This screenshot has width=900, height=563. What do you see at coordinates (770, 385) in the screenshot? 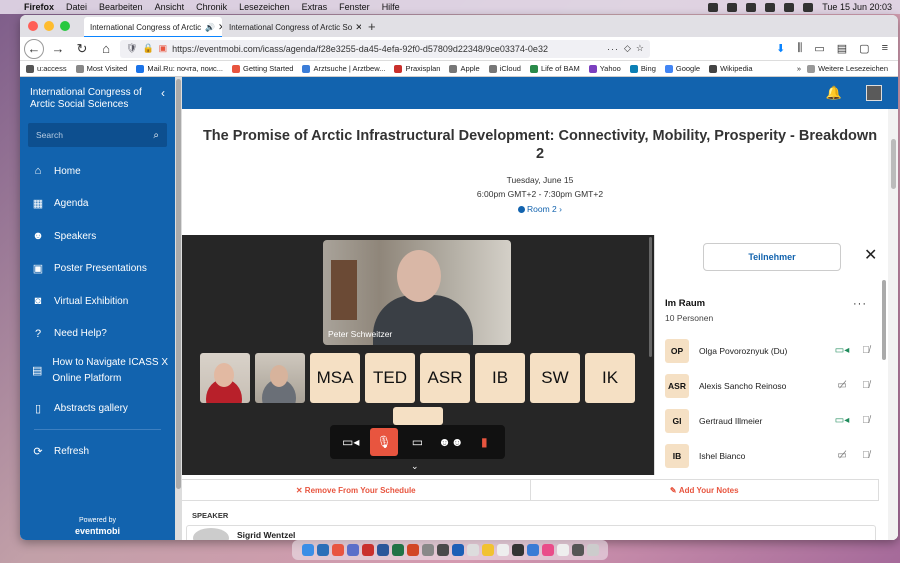
I see `list-item: ASR Alexis Sancho Reinoso ▭̸ 🎙̸` at bounding box center [770, 385].